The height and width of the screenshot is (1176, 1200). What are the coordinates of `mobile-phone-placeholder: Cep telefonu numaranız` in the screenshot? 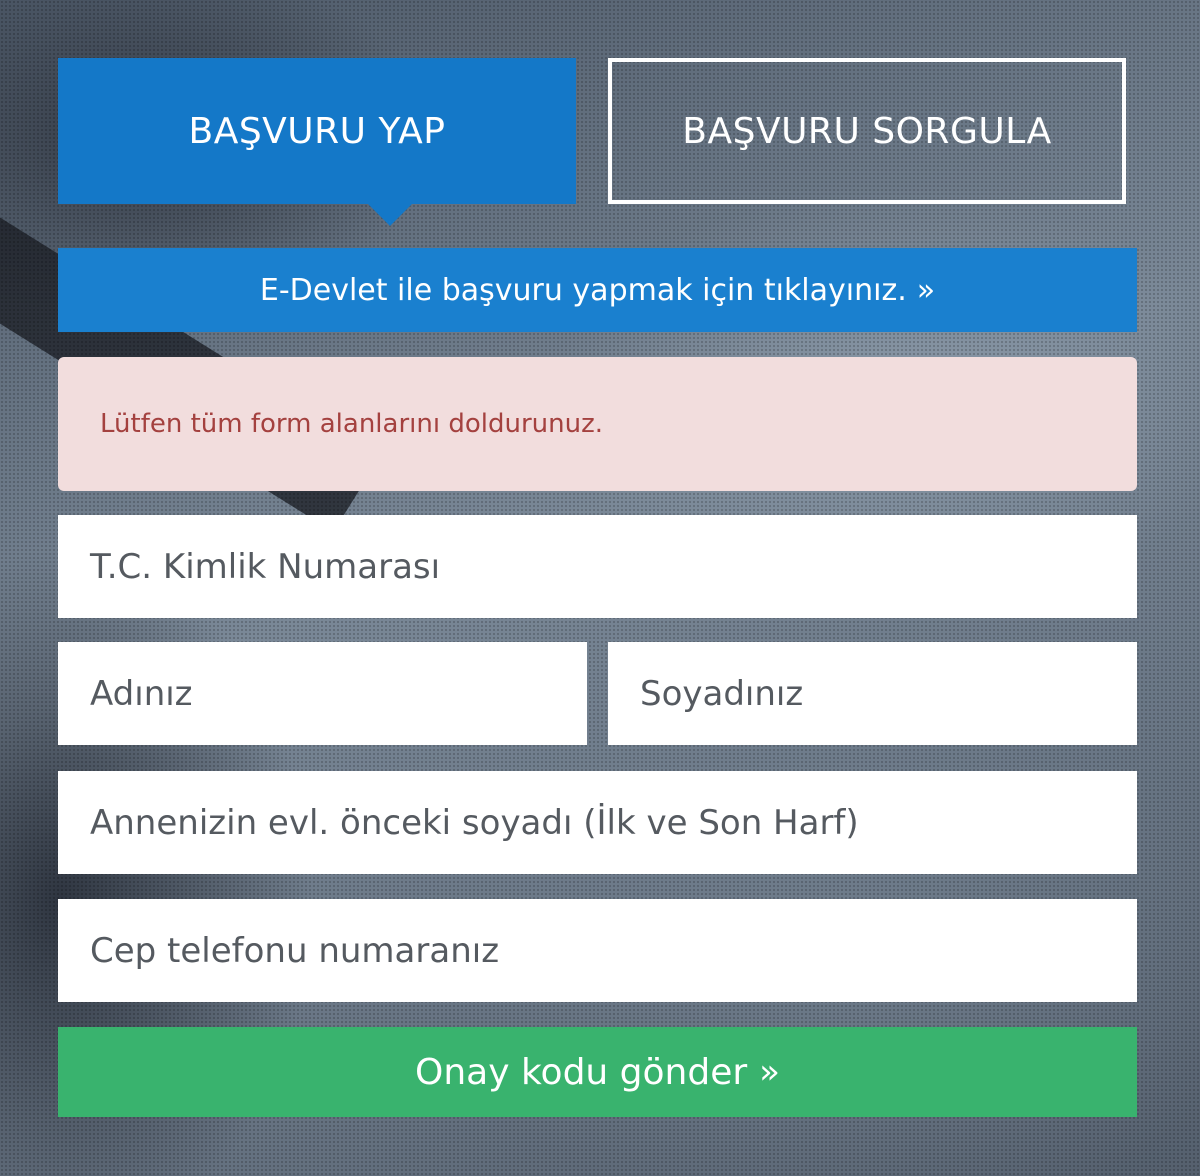 It's located at (295, 950).